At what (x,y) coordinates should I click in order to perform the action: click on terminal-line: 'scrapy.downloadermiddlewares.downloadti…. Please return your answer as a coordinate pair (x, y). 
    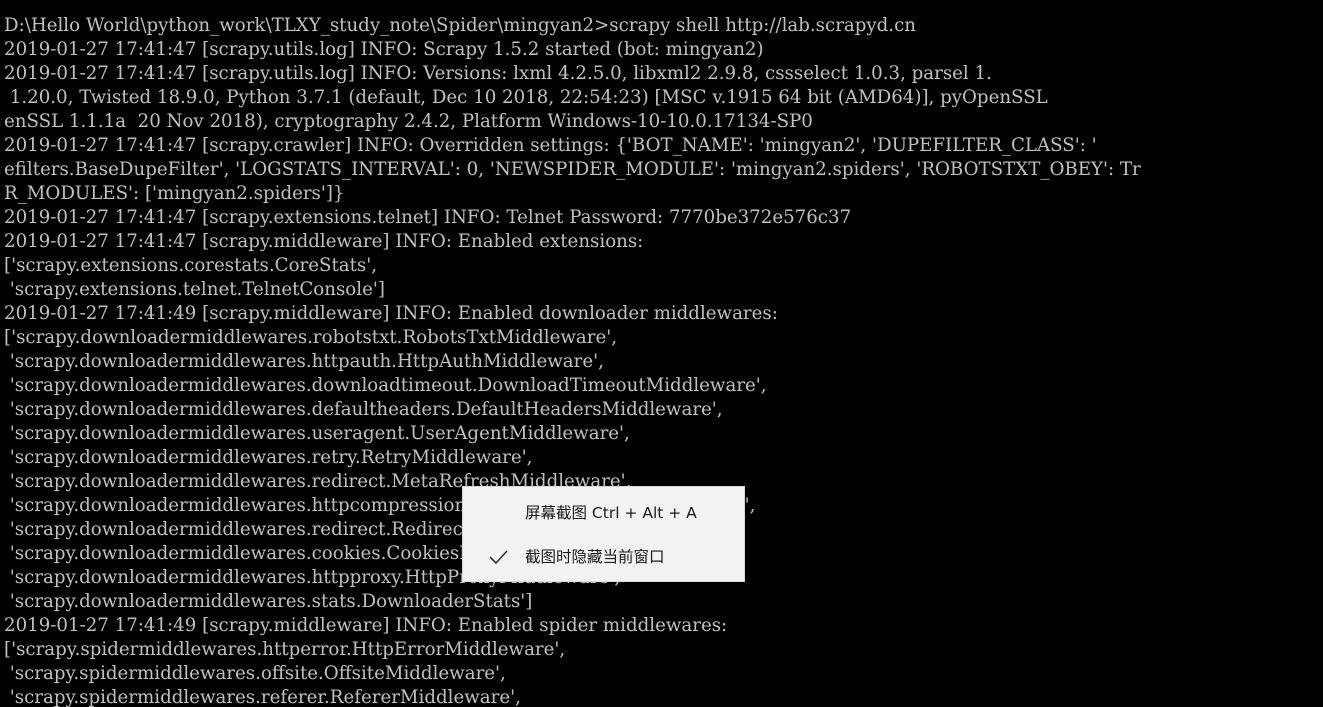
    Looking at the image, I should click on (385, 385).